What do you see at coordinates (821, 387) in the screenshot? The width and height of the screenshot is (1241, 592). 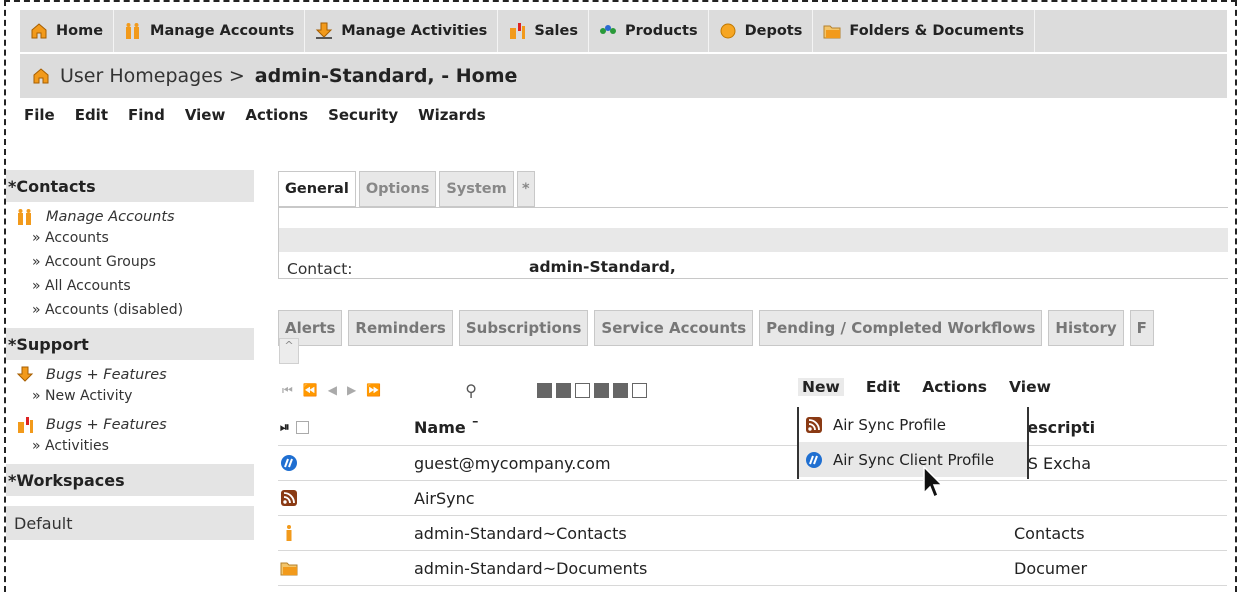 I see `grid-menu-new: New` at bounding box center [821, 387].